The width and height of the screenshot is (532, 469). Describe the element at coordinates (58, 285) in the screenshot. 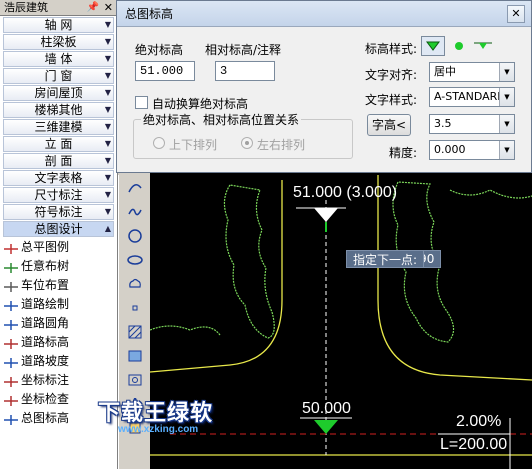

I see `tool-item: 车位布置` at that location.